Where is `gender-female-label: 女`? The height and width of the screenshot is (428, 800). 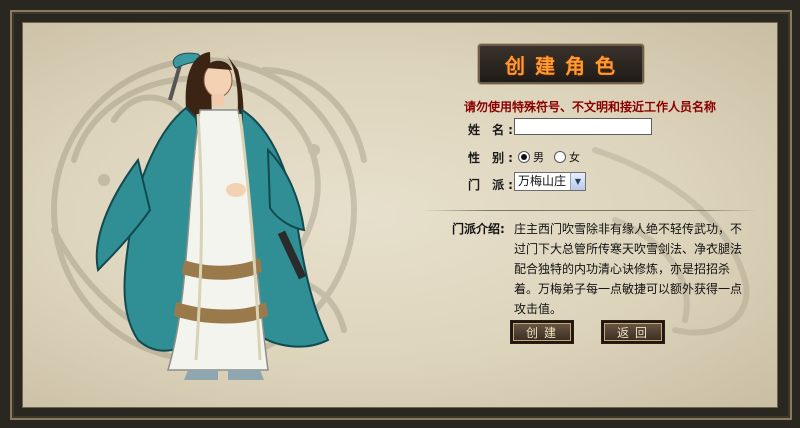
gender-female-label: 女 is located at coordinates (574, 157).